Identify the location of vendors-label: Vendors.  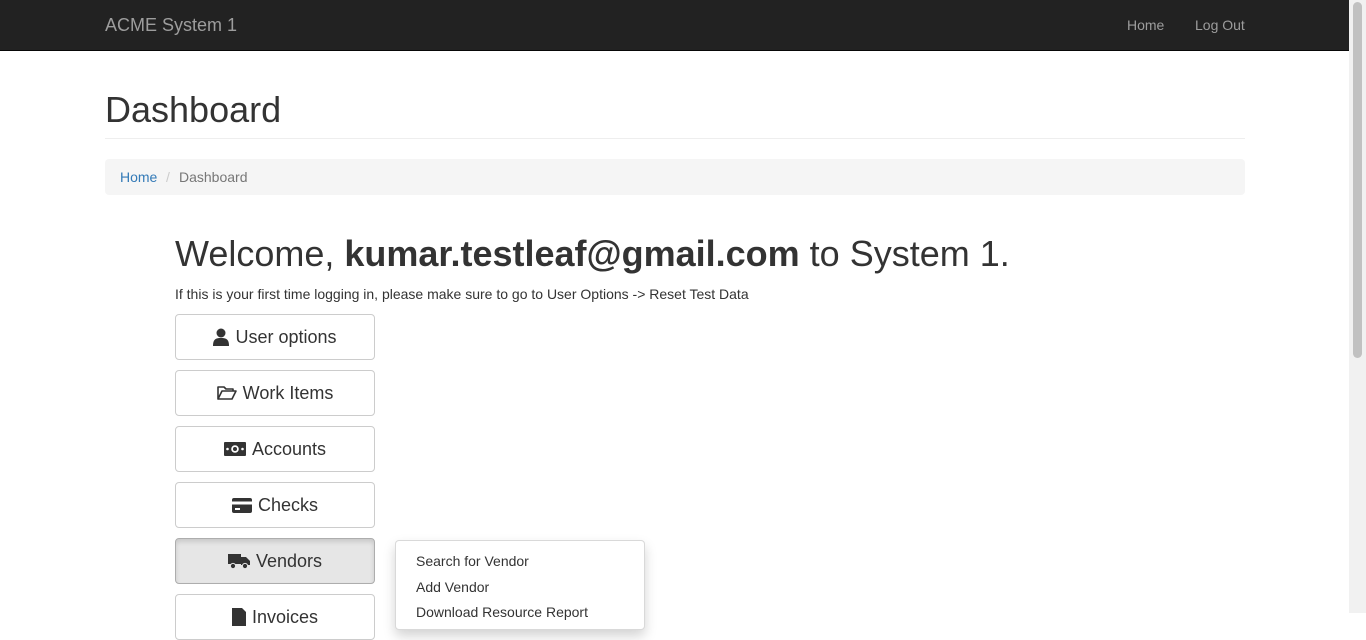
(289, 560).